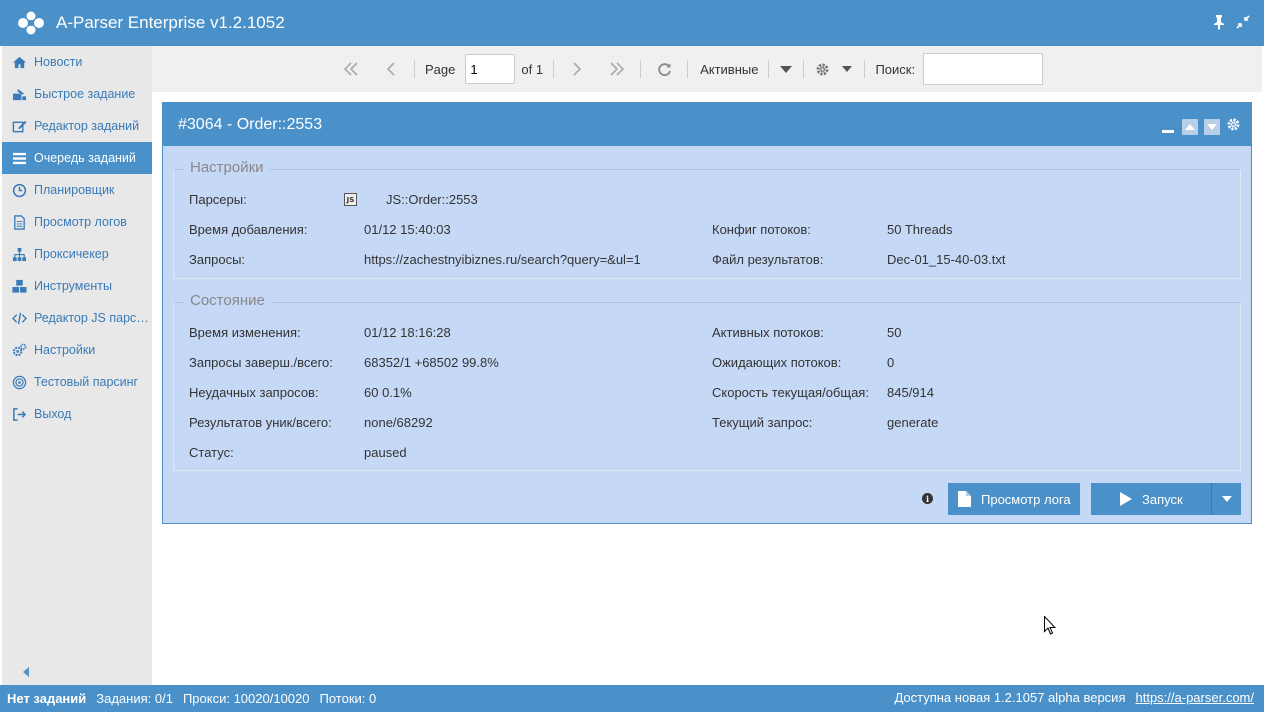 Image resolution: width=1264 pixels, height=712 pixels. Describe the element at coordinates (87, 126) in the screenshot. I see `sidebar-item-label: Редактор заданий` at that location.